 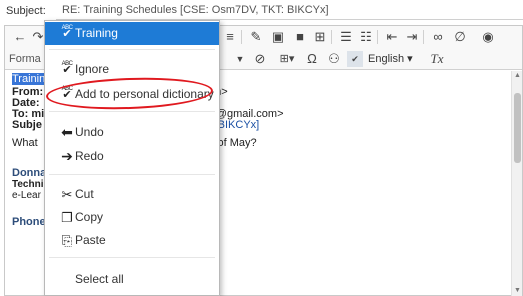 I want to click on phone-label: Phone, so click(x=29, y=222).